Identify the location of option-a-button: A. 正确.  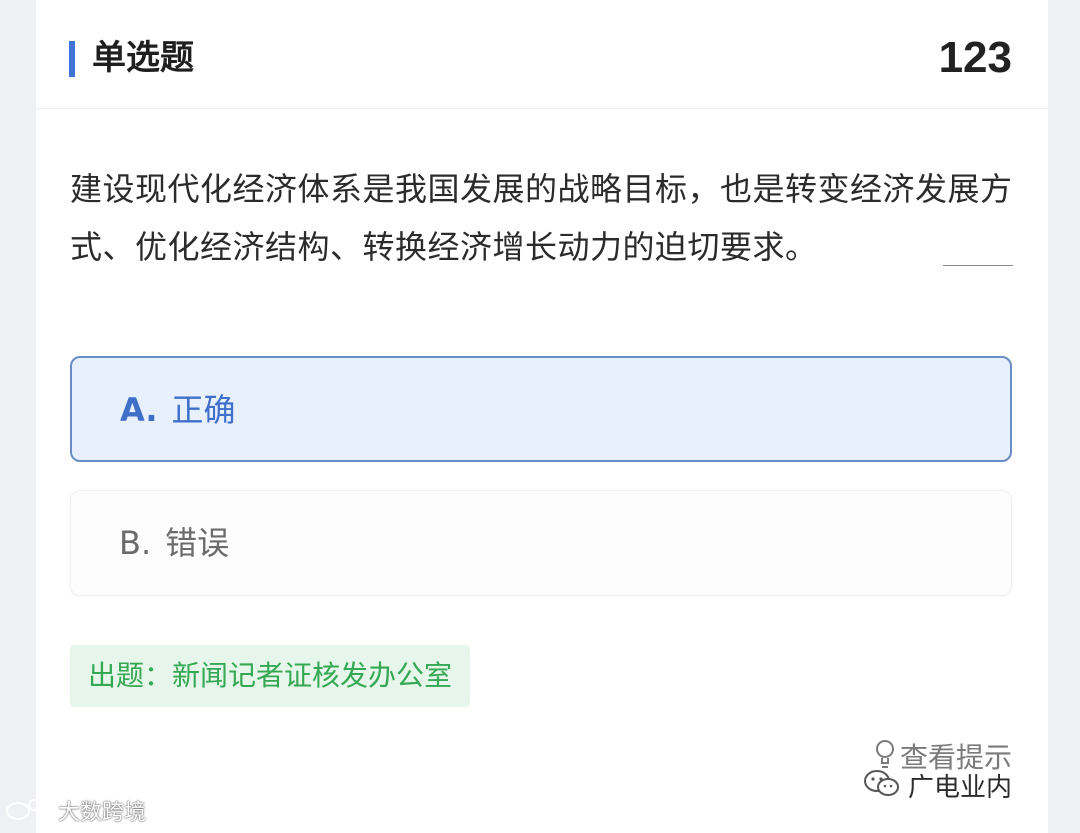
(541, 409).